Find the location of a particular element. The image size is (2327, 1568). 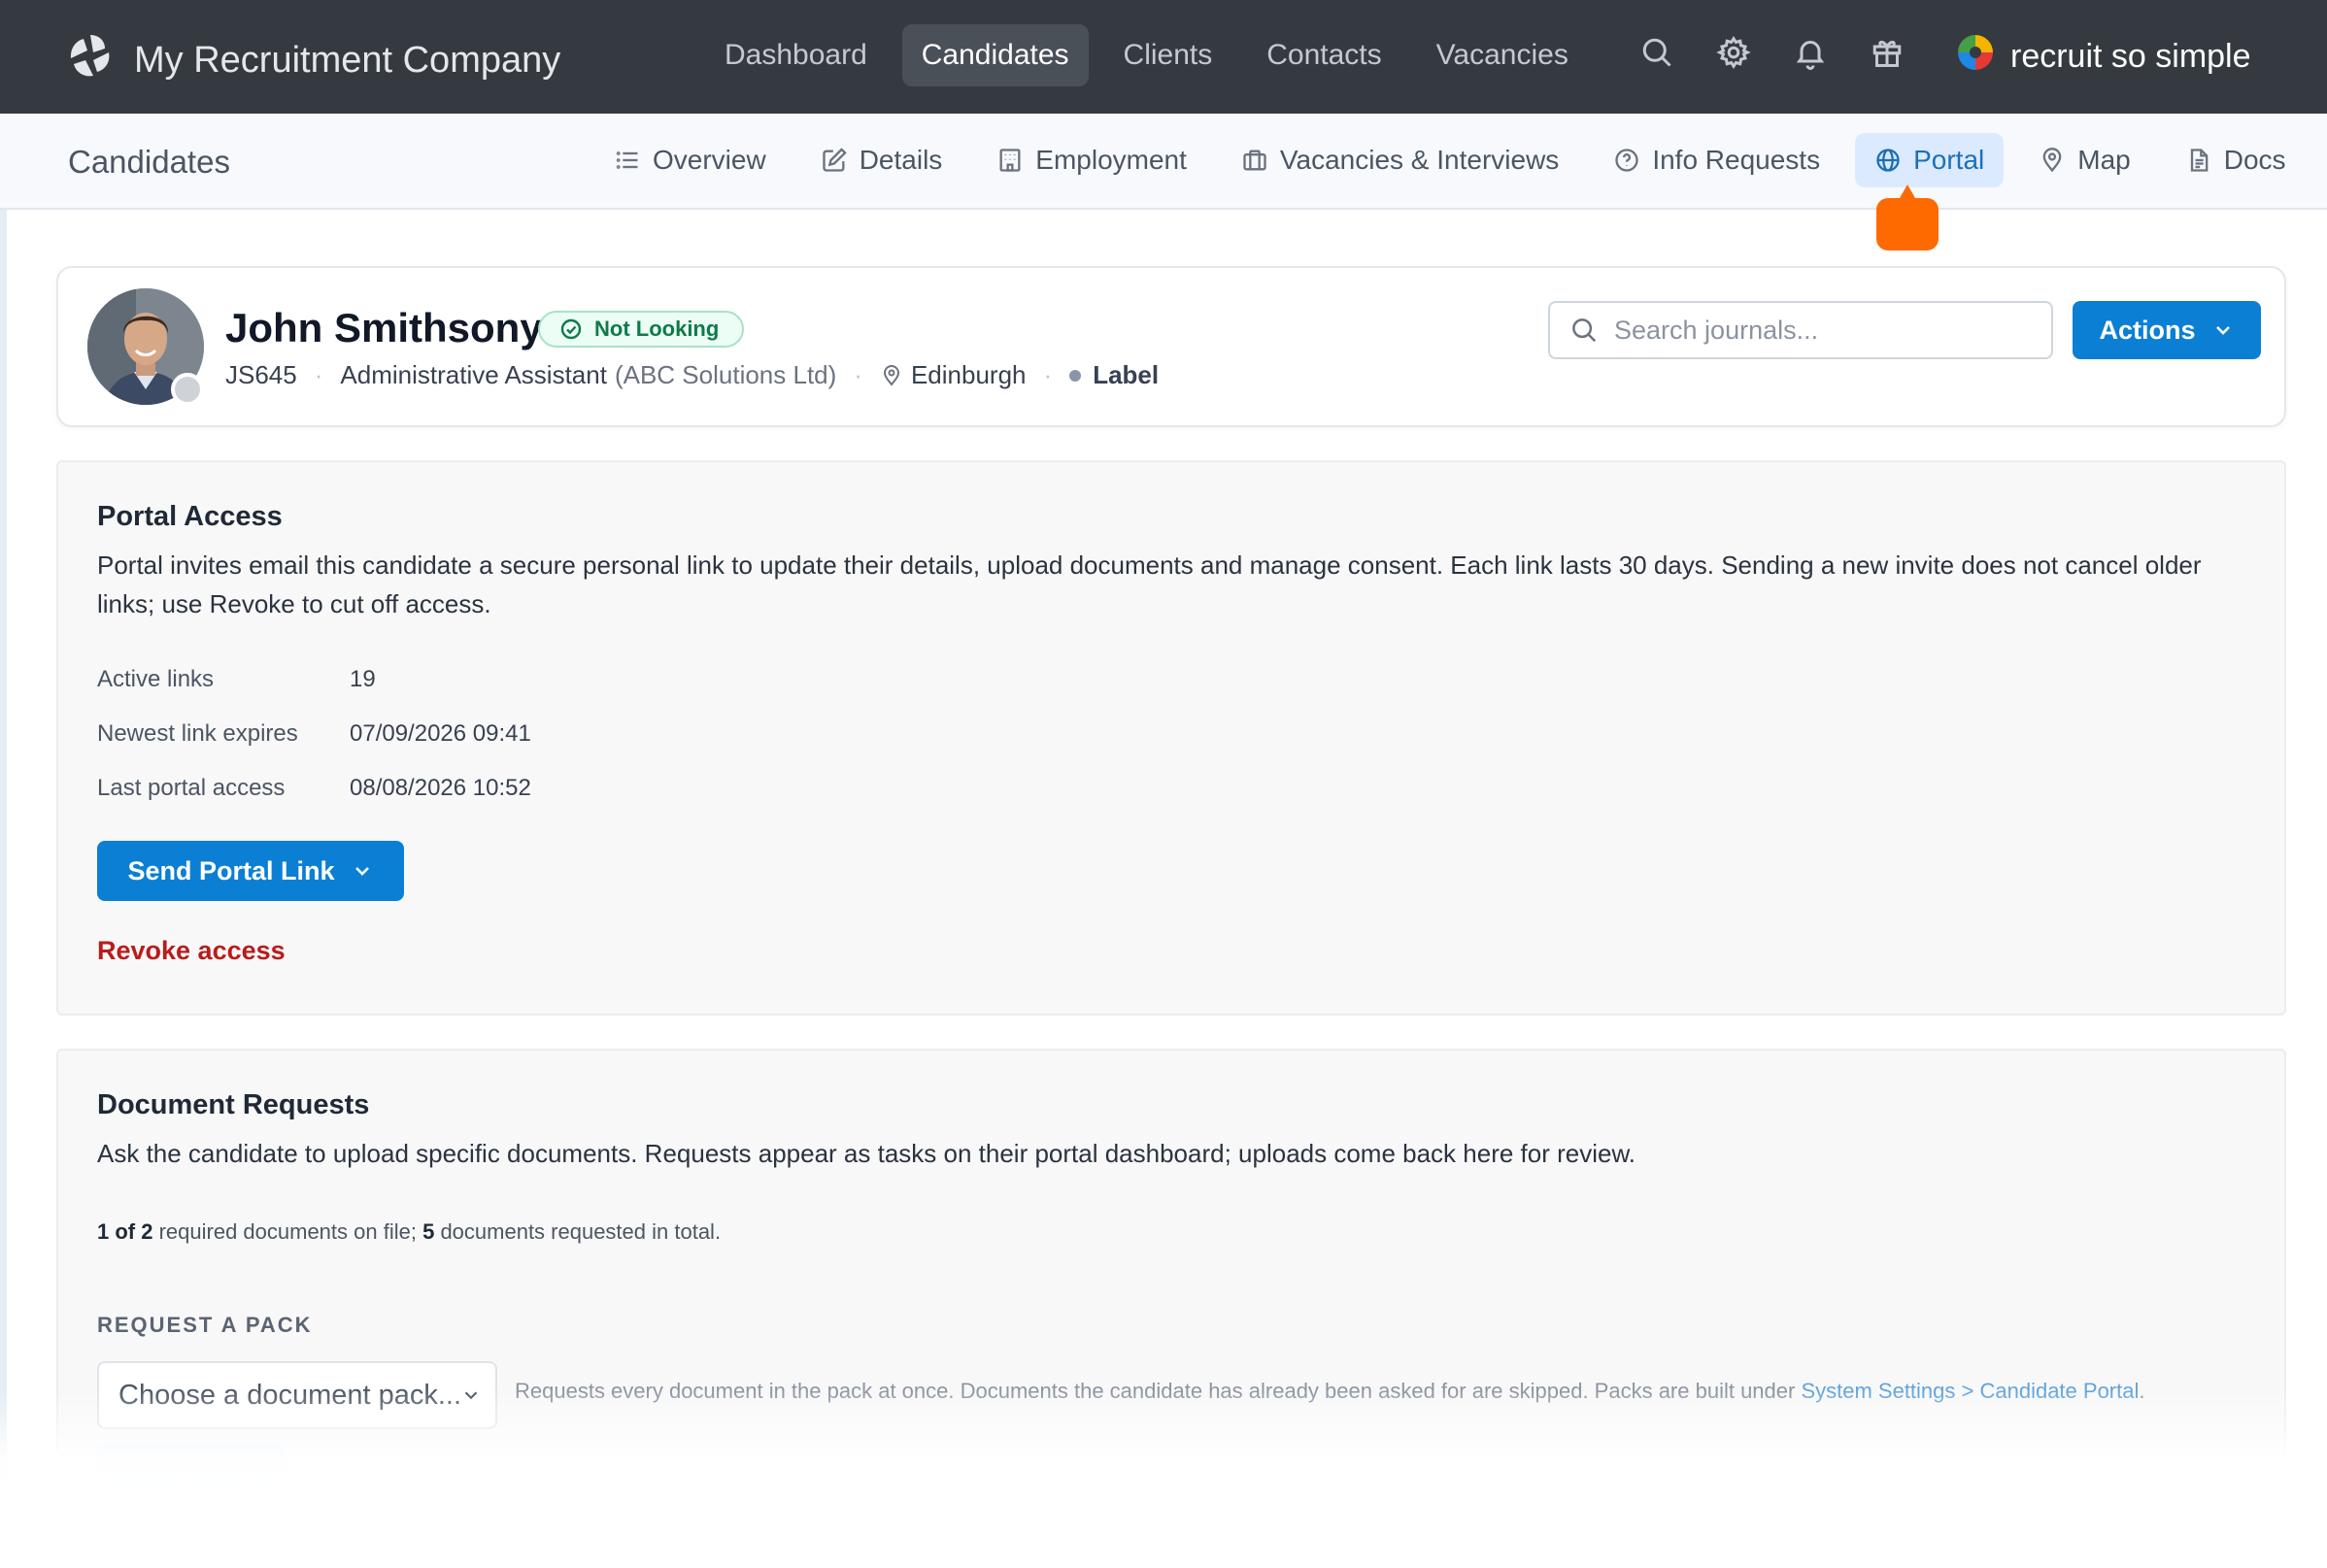

candidate-job-title: Administrative Assistant is located at coordinates (473, 374).